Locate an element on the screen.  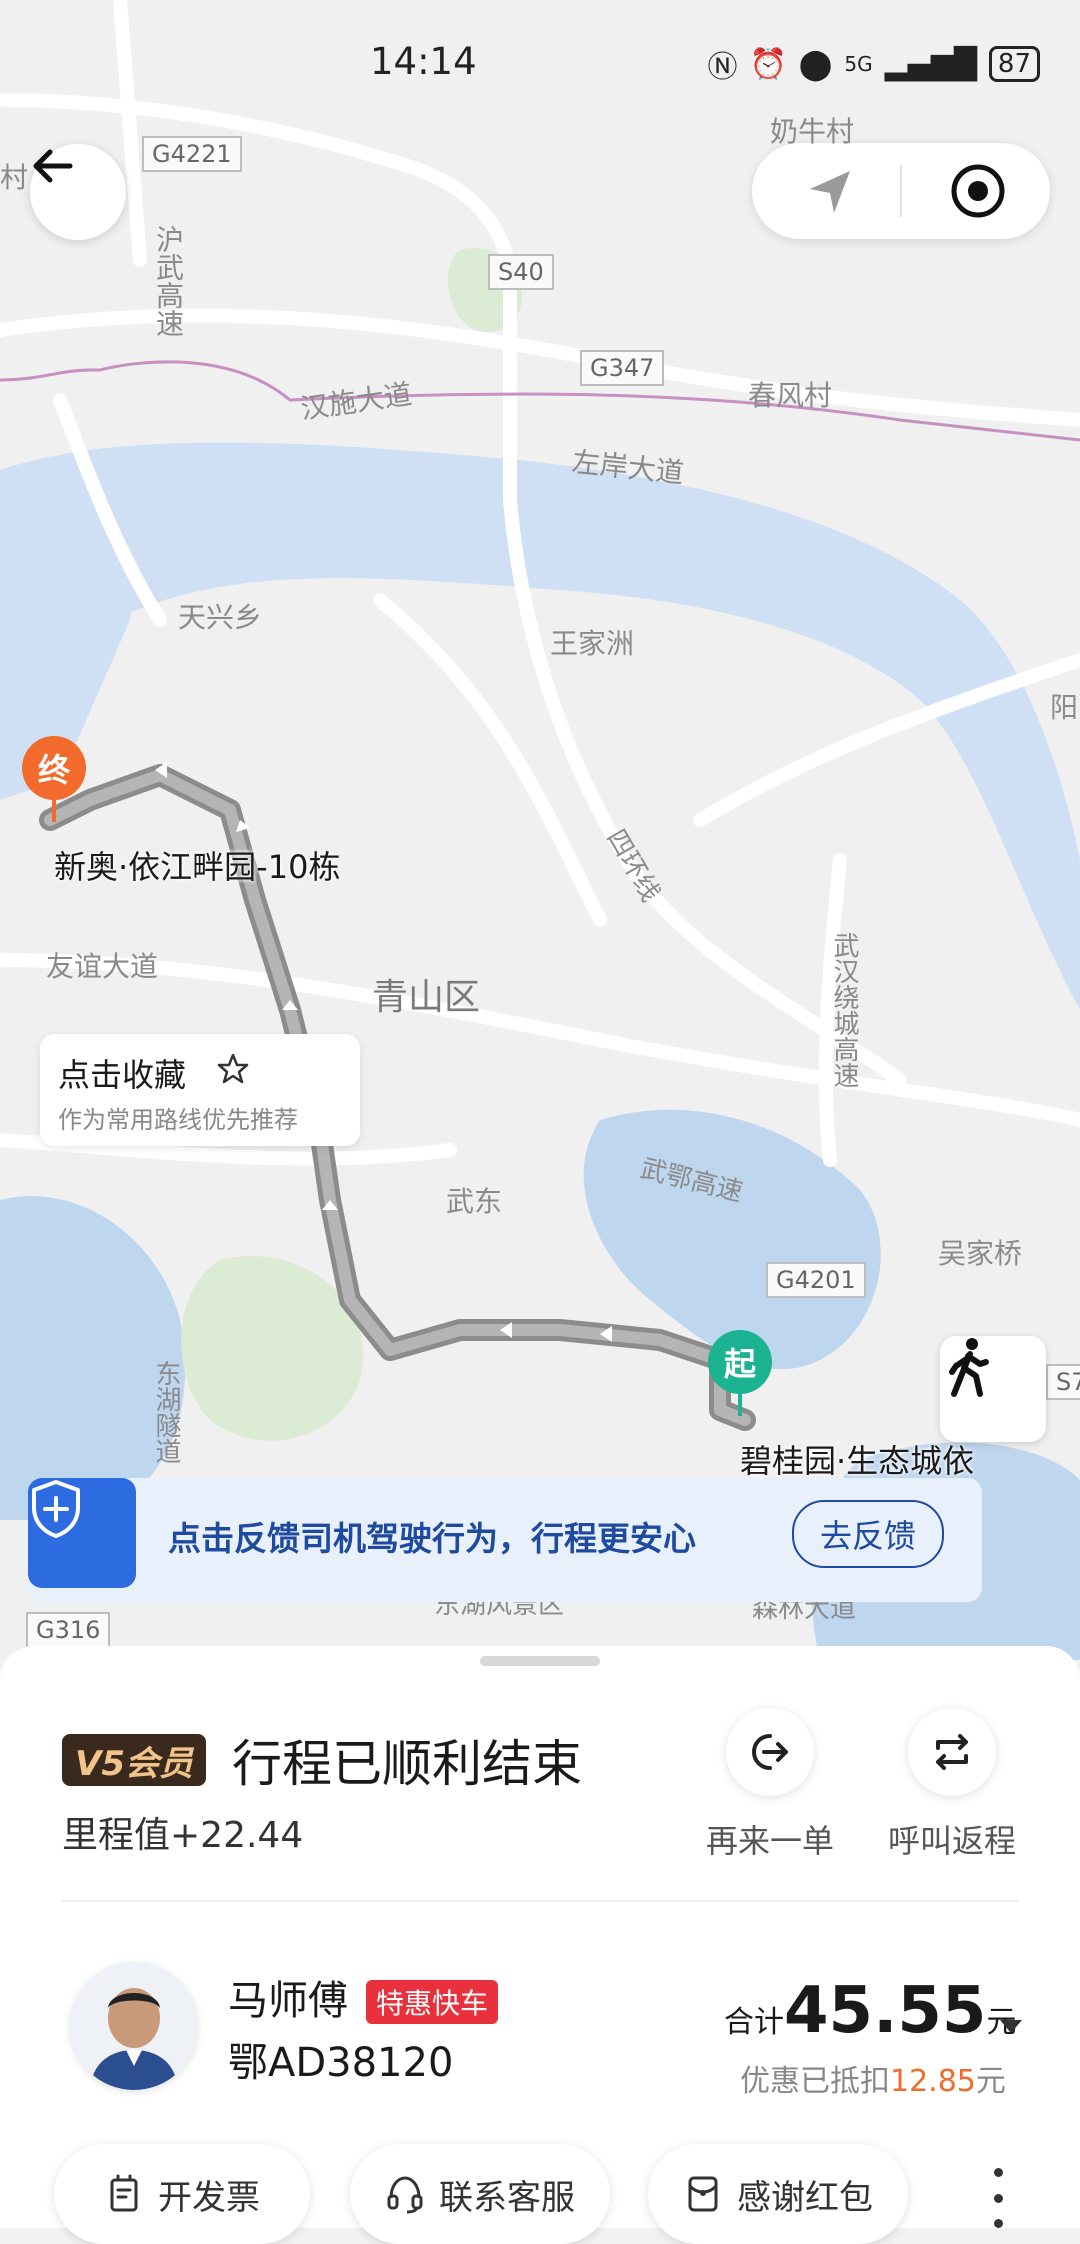
map-label: 东湖隧道 is located at coordinates (166, 1412).